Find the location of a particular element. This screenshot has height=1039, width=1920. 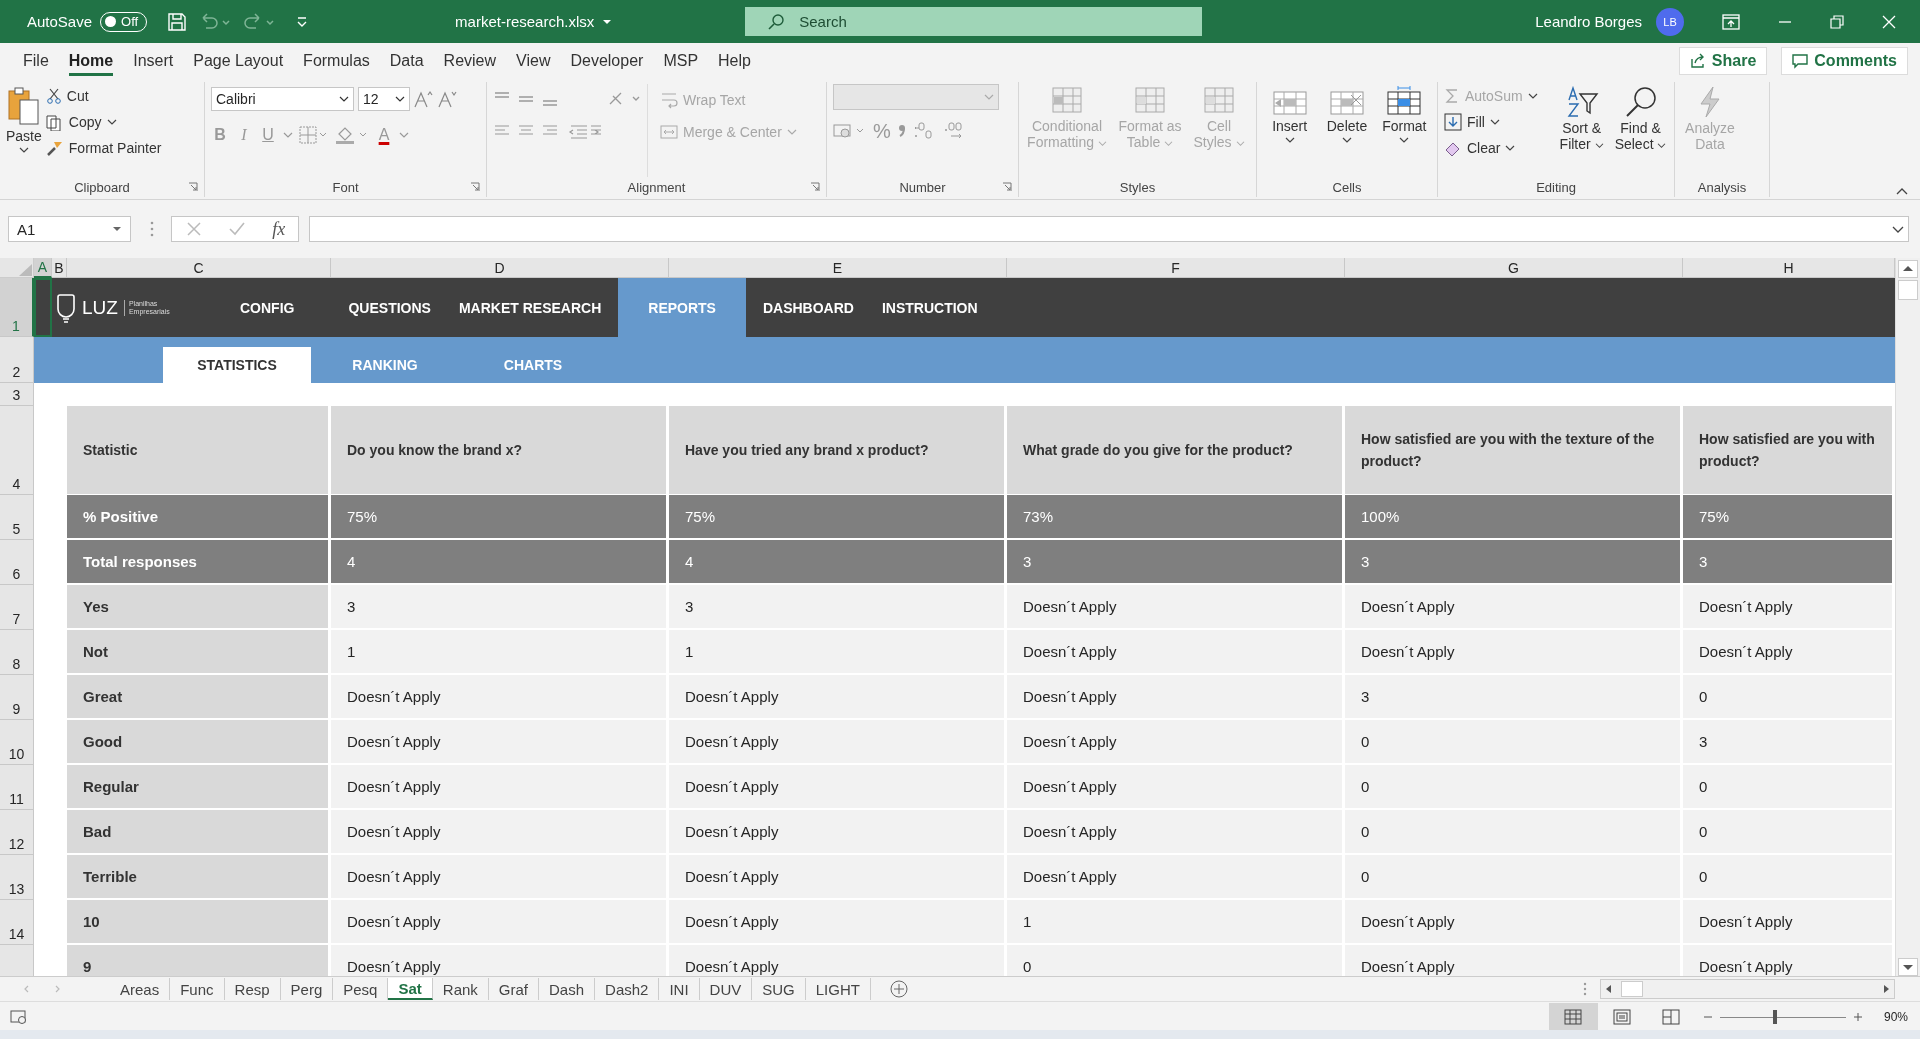

paste-button: Paste is located at coordinates (24, 130).